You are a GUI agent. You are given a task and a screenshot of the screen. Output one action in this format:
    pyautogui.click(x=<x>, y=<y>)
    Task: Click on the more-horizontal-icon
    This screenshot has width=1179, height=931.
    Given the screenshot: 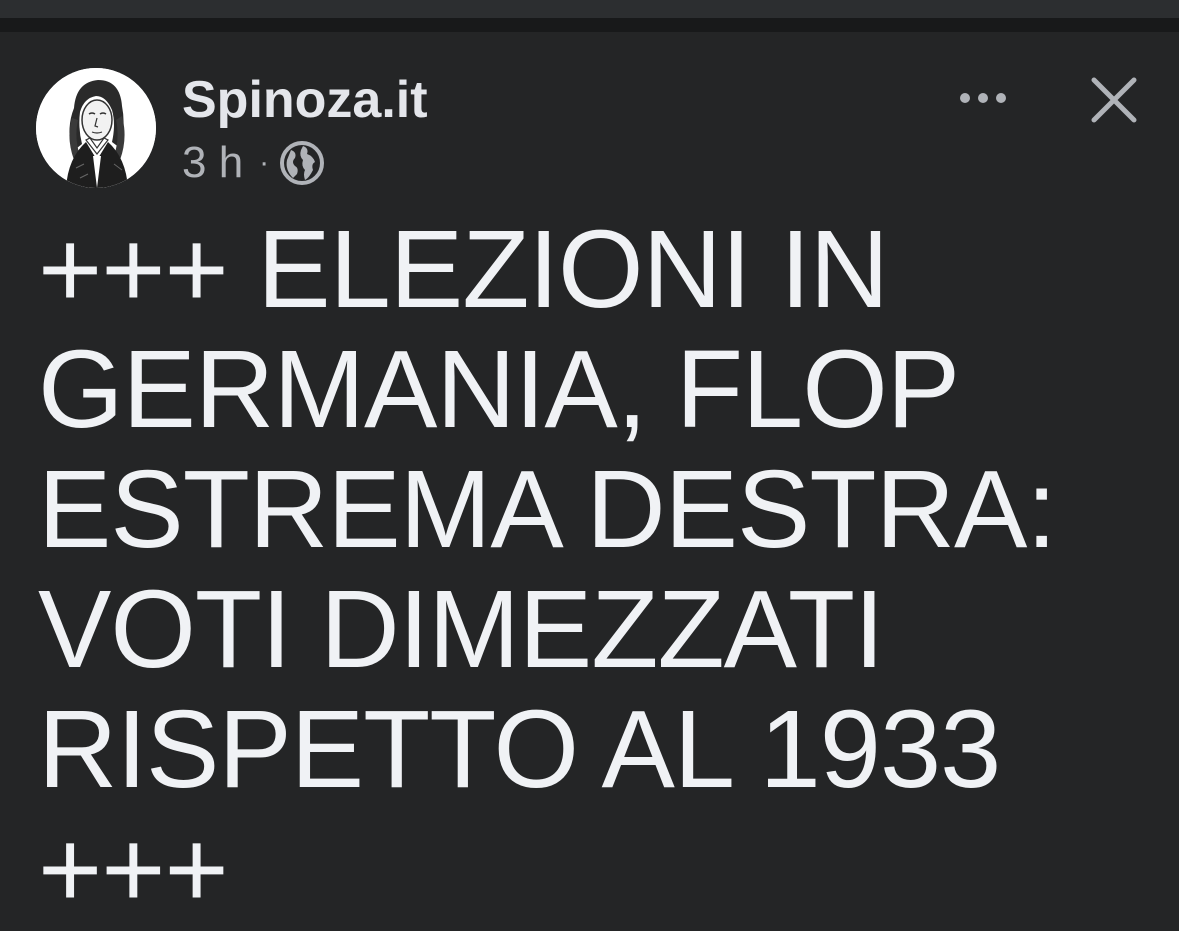 What is the action you would take?
    pyautogui.click(x=983, y=98)
    